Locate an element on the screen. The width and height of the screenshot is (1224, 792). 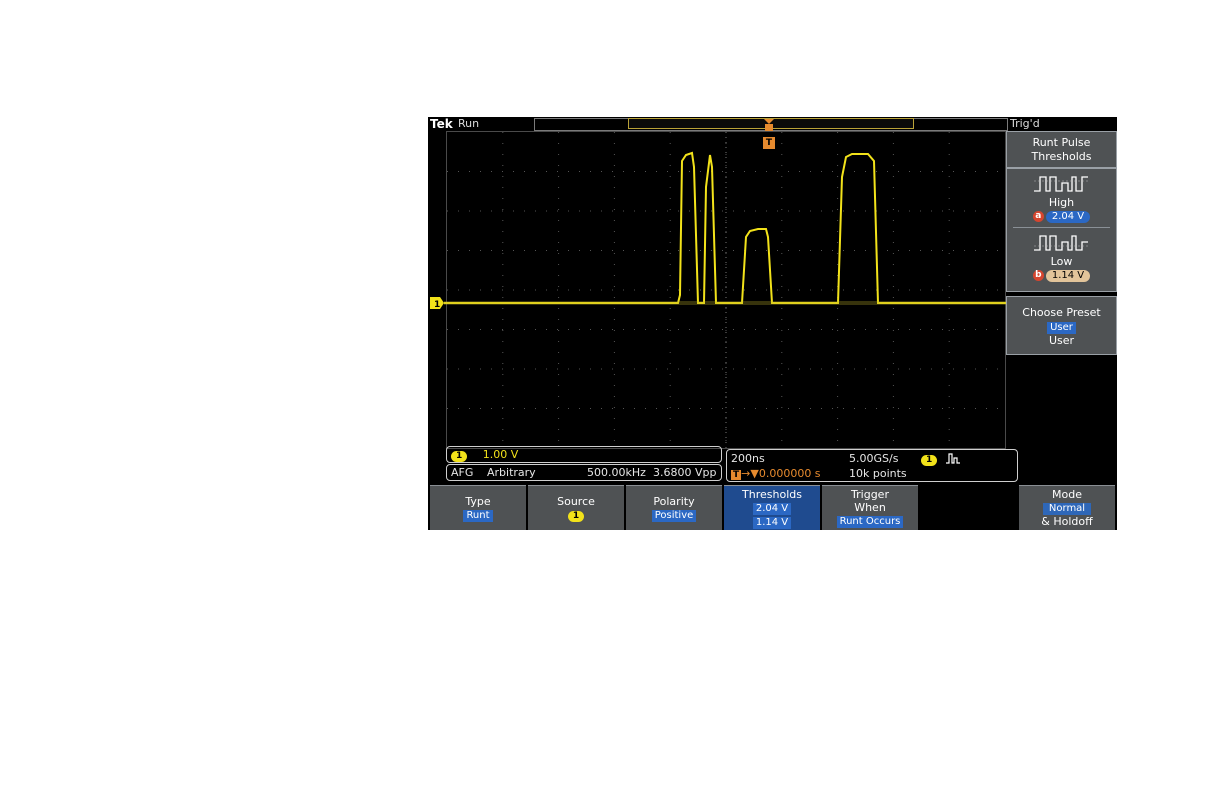
trigger-when-value: Runt Occurs is located at coordinates (870, 522).